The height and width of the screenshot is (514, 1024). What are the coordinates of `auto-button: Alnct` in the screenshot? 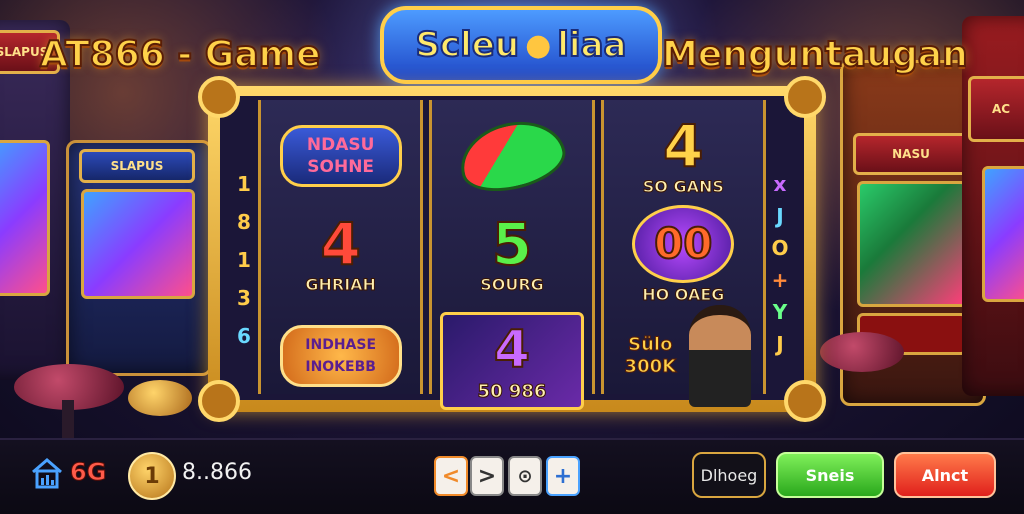 It's located at (945, 475).